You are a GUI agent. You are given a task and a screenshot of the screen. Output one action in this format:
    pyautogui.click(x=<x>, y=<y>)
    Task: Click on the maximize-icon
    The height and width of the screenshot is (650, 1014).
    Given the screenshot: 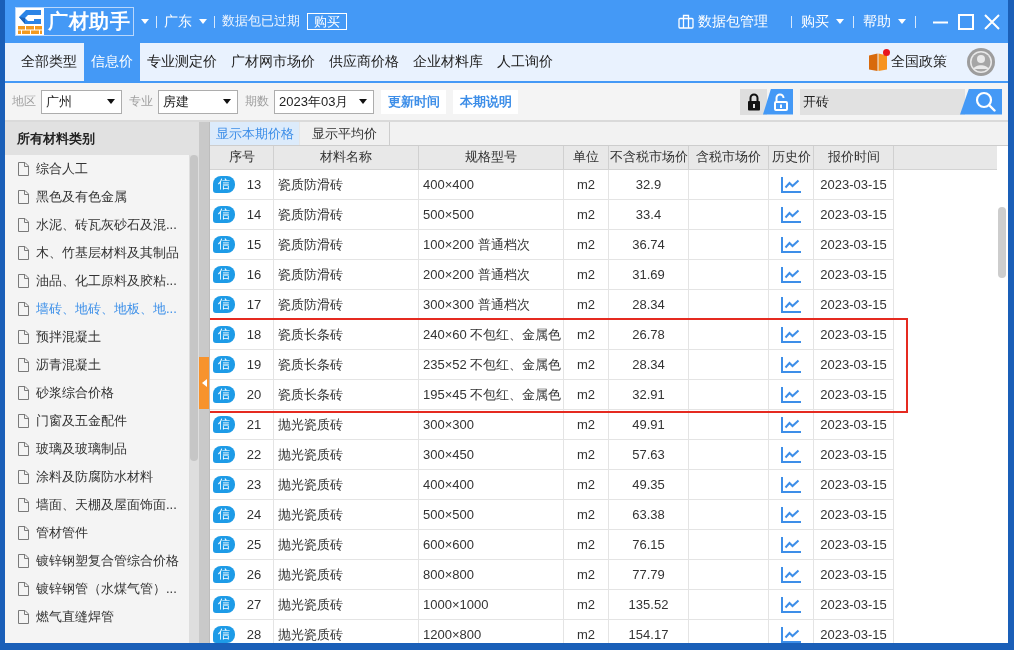 What is the action you would take?
    pyautogui.click(x=966, y=21)
    